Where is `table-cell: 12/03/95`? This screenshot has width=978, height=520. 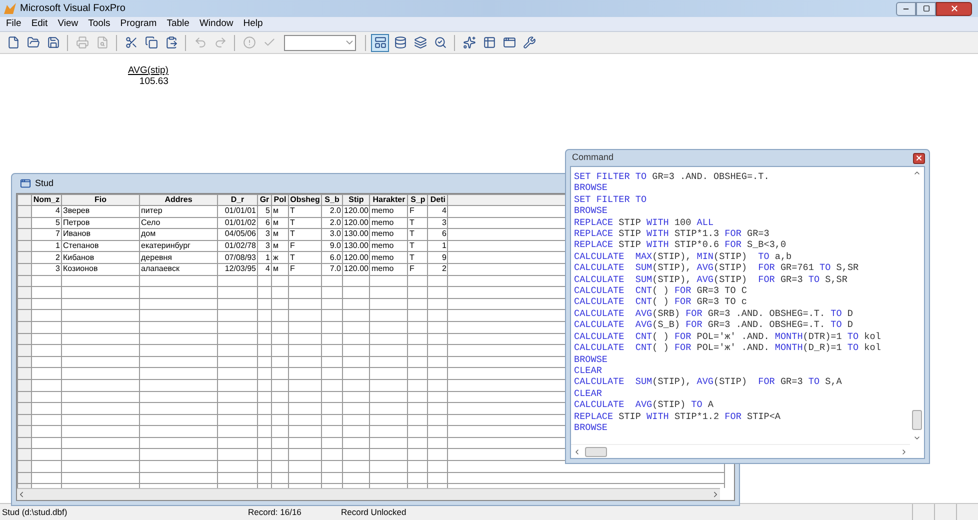
table-cell: 12/03/95 is located at coordinates (238, 269).